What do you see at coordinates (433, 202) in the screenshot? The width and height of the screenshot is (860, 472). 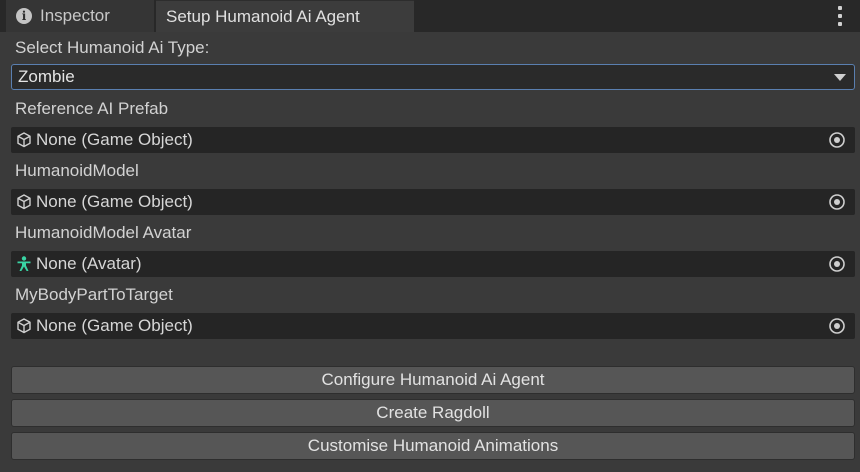 I see `humanoid-model-field: None (Game Object)` at bounding box center [433, 202].